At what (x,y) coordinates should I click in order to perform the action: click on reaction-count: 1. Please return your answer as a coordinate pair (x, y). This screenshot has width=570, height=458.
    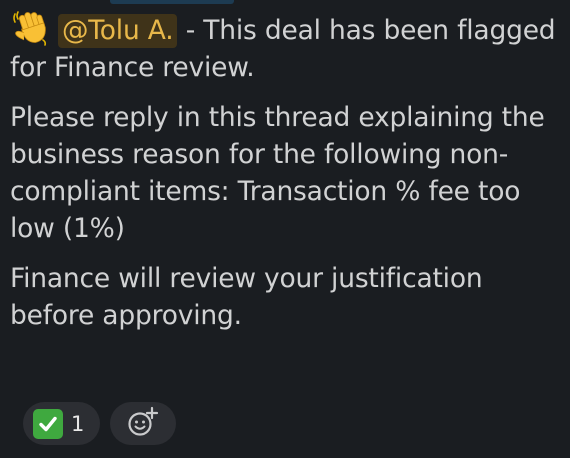
    Looking at the image, I should click on (78, 423).